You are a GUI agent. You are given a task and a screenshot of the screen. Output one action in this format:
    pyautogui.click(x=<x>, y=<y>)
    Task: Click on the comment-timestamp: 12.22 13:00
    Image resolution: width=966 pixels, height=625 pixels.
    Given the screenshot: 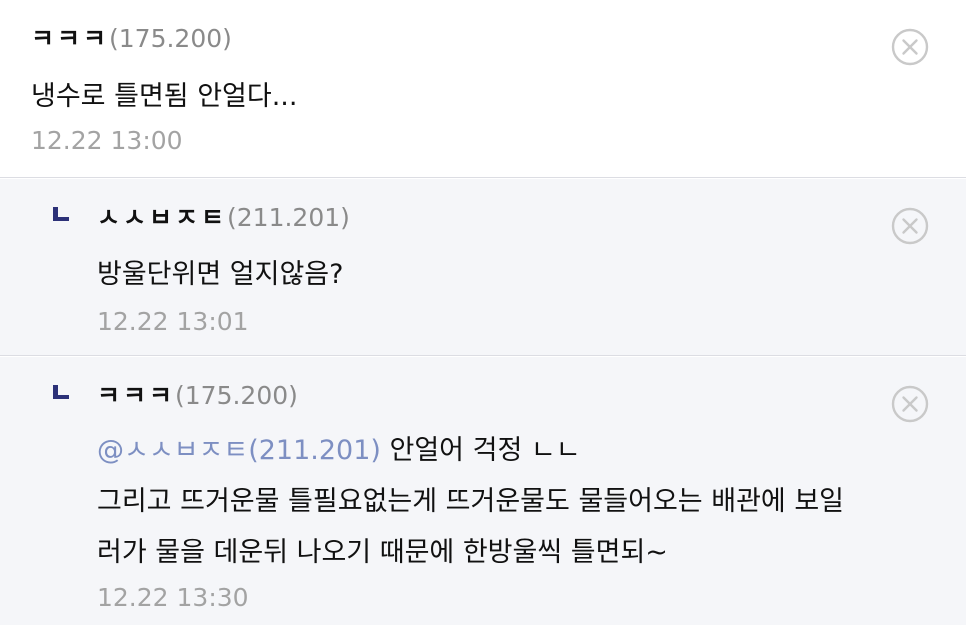 What is the action you would take?
    pyautogui.click(x=107, y=140)
    